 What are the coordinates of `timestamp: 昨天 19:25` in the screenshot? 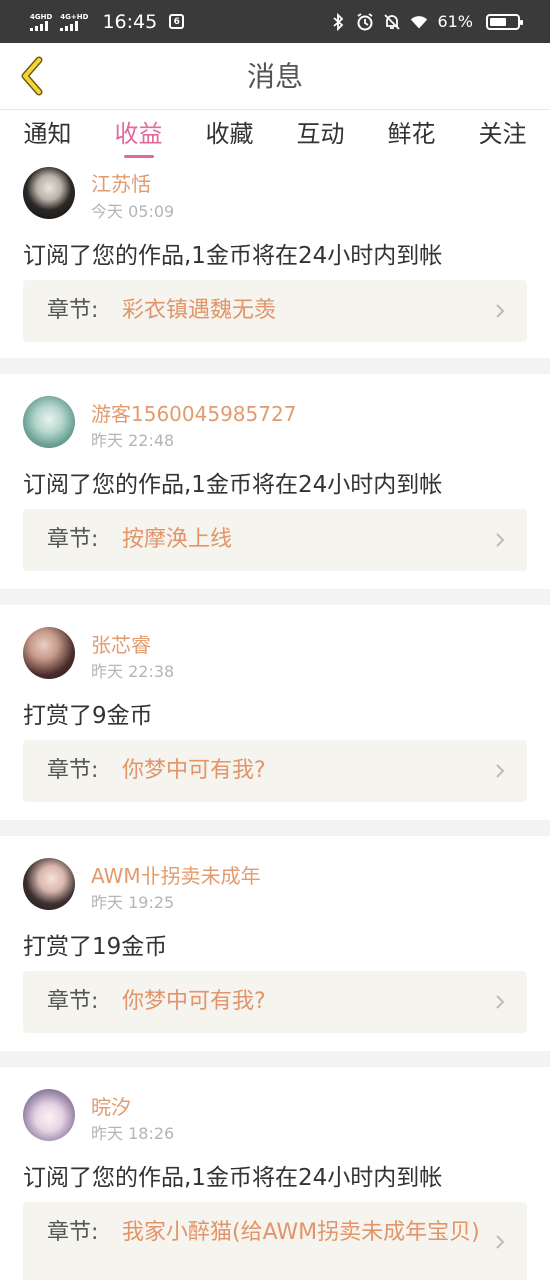 It's located at (133, 902).